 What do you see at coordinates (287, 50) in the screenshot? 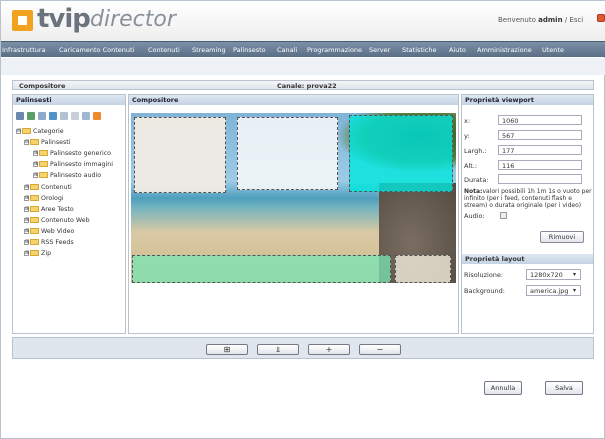
I see `menu-canali: Canali` at bounding box center [287, 50].